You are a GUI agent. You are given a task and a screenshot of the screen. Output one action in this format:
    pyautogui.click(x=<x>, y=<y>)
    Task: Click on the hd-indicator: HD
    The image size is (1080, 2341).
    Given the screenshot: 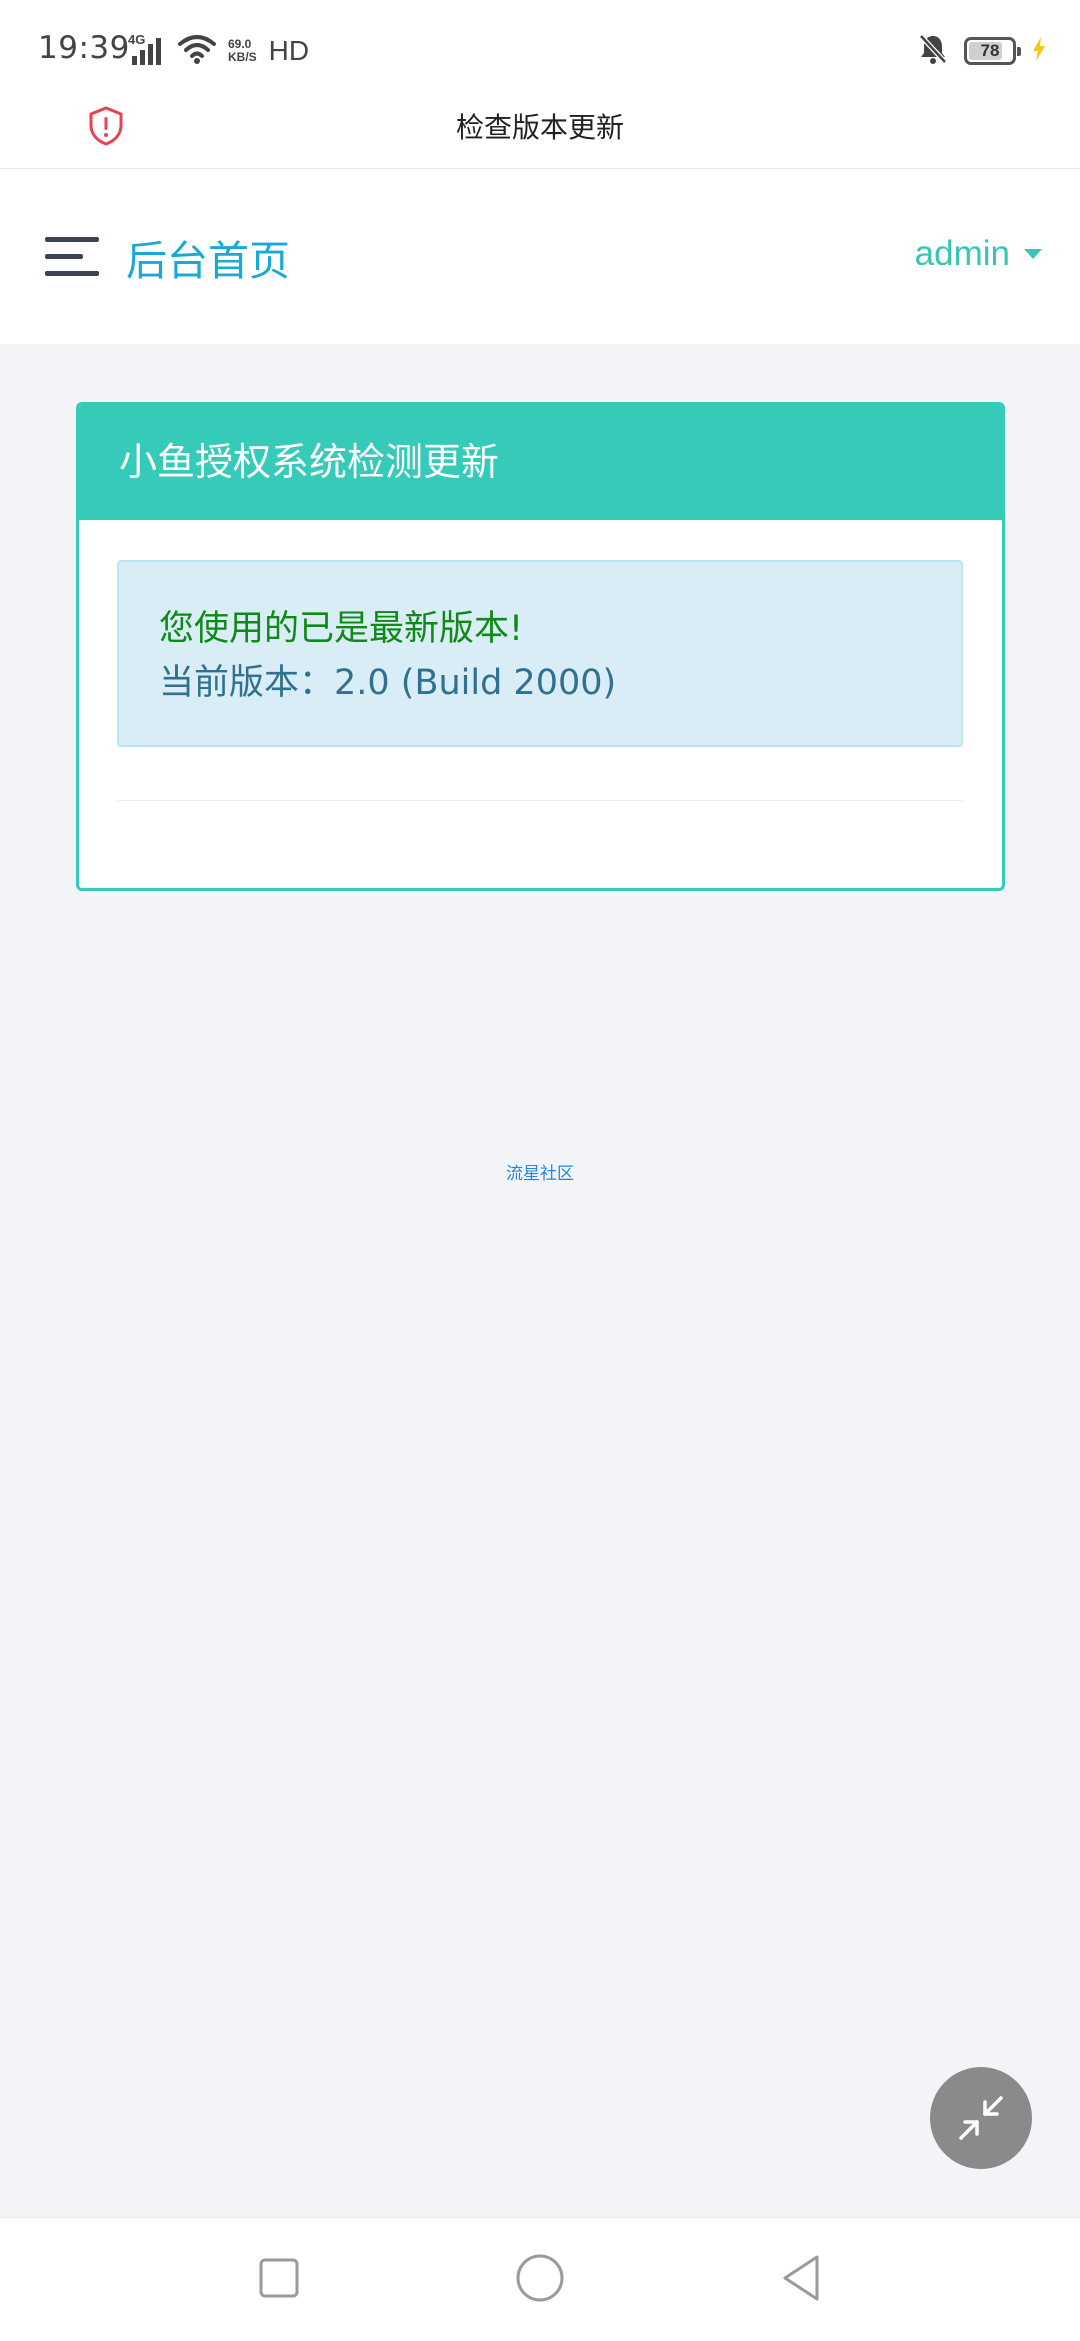 What is the action you would take?
    pyautogui.click(x=289, y=50)
    